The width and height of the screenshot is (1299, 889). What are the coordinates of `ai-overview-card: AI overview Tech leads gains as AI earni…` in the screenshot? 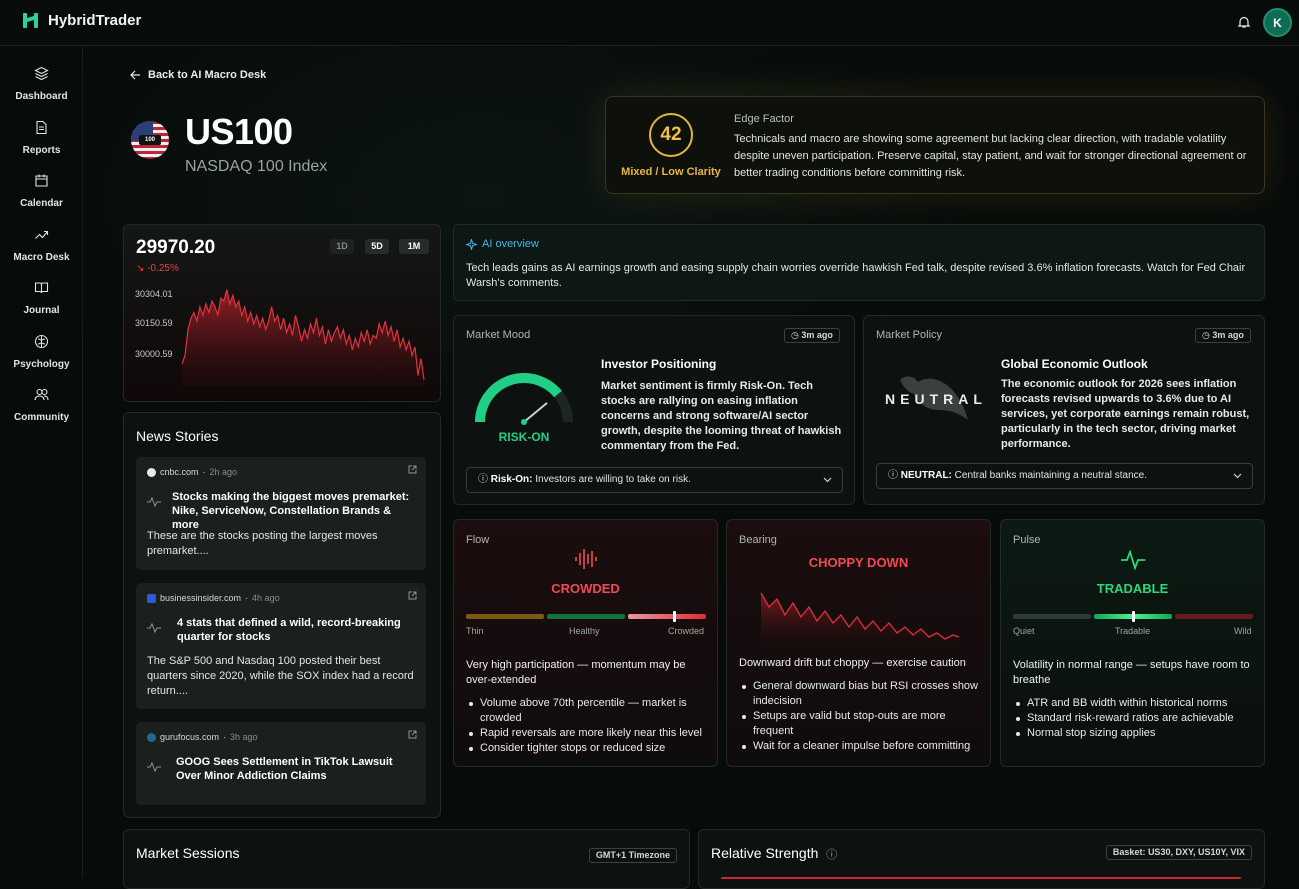 It's located at (859, 262).